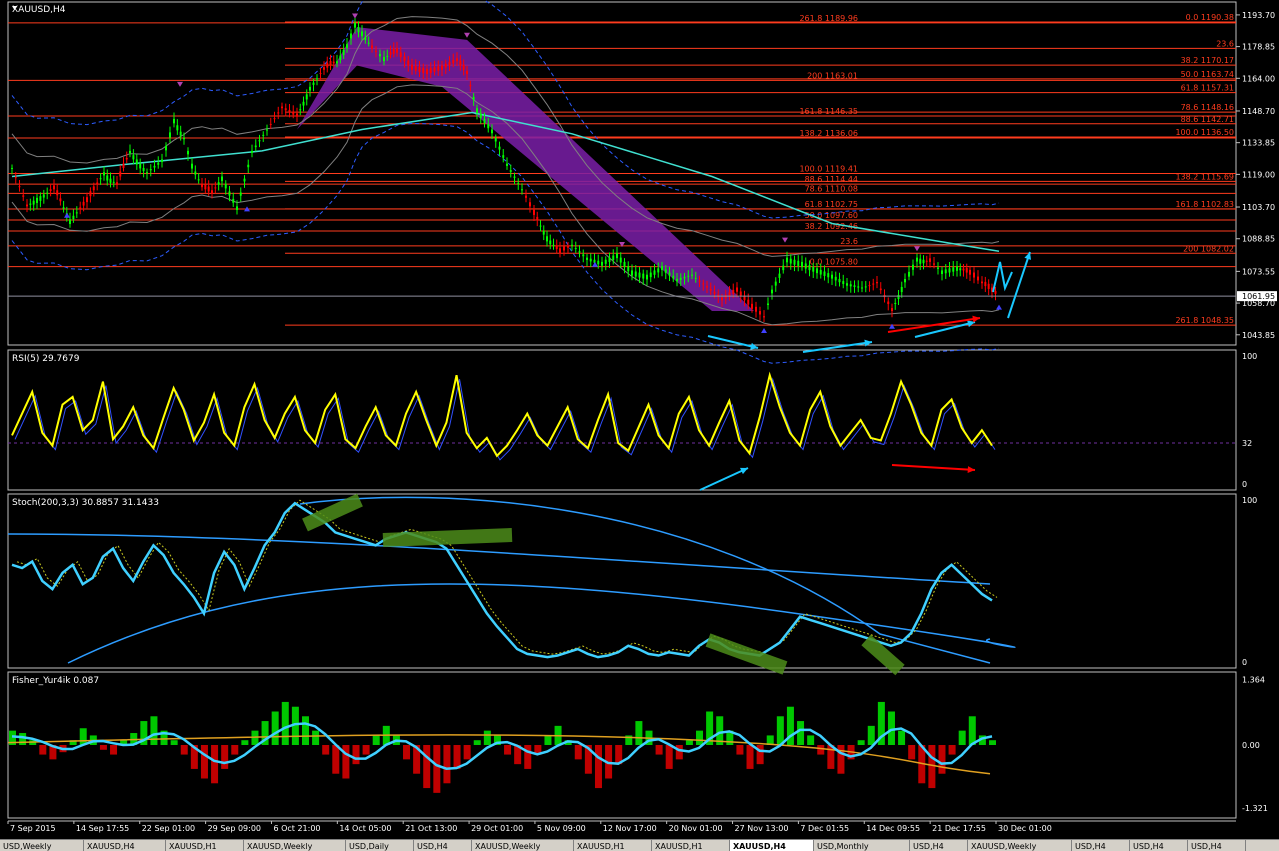 The width and height of the screenshot is (1279, 851). What do you see at coordinates (1244, 484) in the screenshot?
I see `rsi-pane-y-tick-label: 0` at bounding box center [1244, 484].